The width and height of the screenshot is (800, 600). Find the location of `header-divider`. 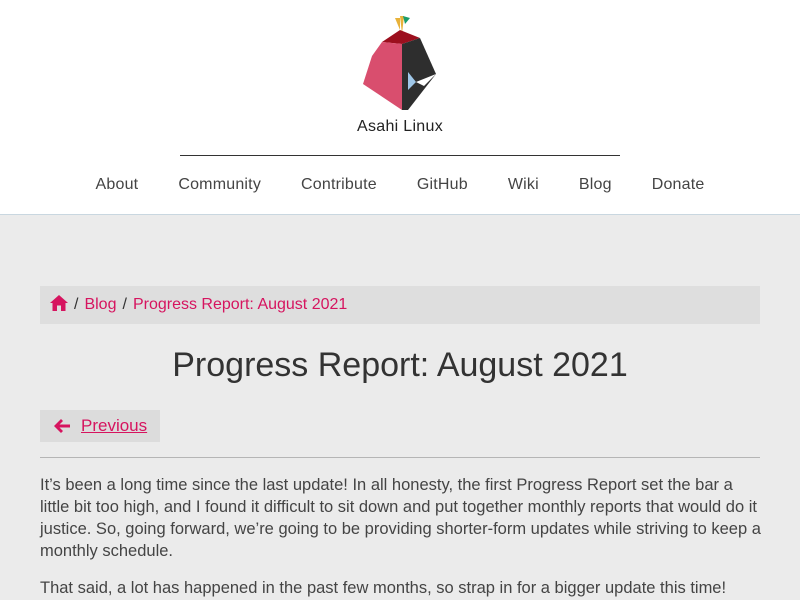

header-divider is located at coordinates (400, 155).